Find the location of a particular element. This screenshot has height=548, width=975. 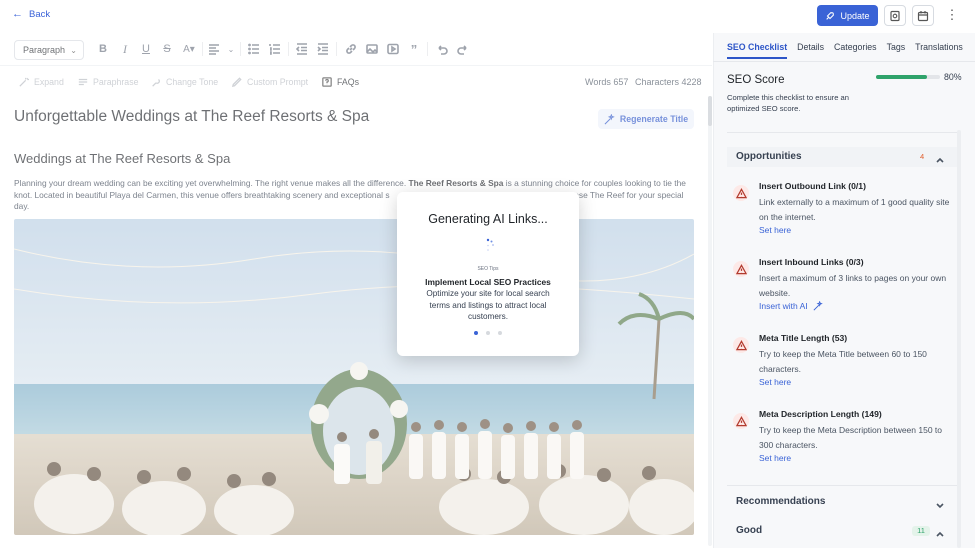

tip-pagination is located at coordinates (488, 333).